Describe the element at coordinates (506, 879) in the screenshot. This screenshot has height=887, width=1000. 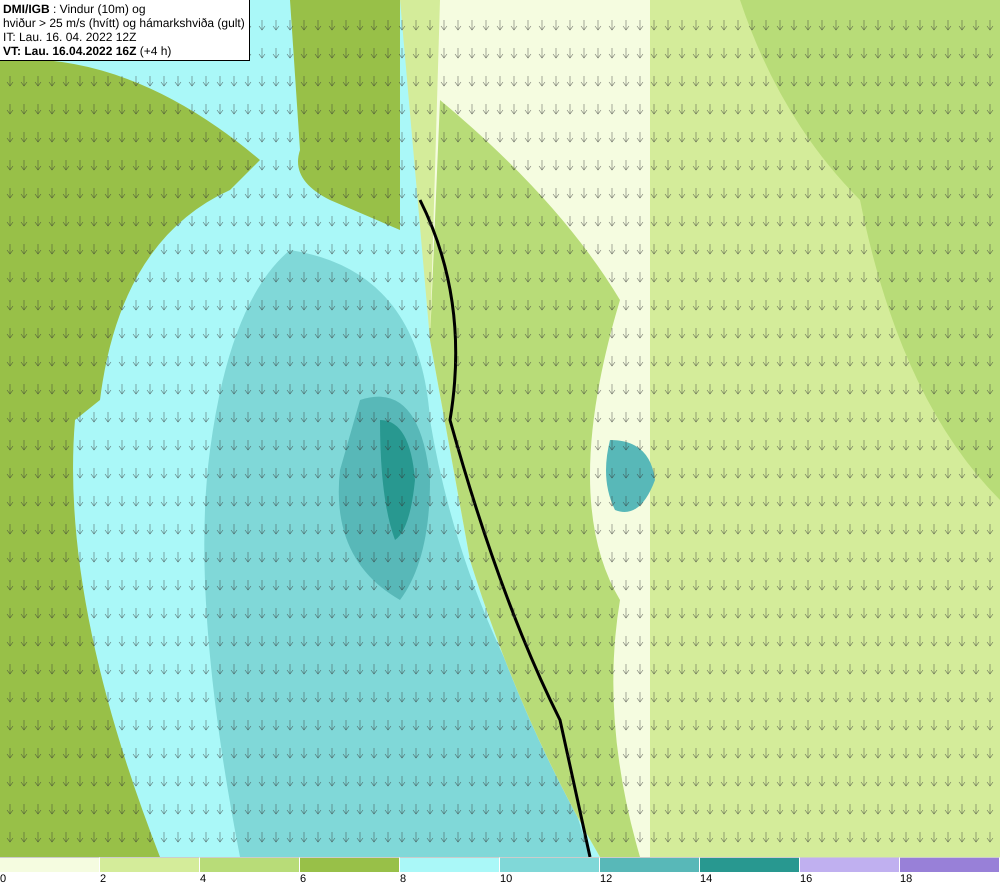
I see `legend-label: 10` at that location.